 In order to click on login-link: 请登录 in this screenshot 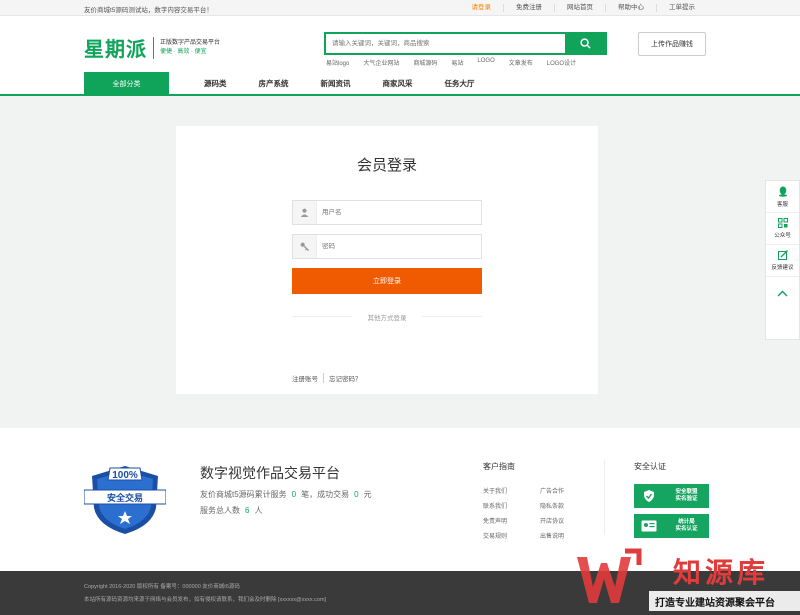, I will do `click(482, 8)`.